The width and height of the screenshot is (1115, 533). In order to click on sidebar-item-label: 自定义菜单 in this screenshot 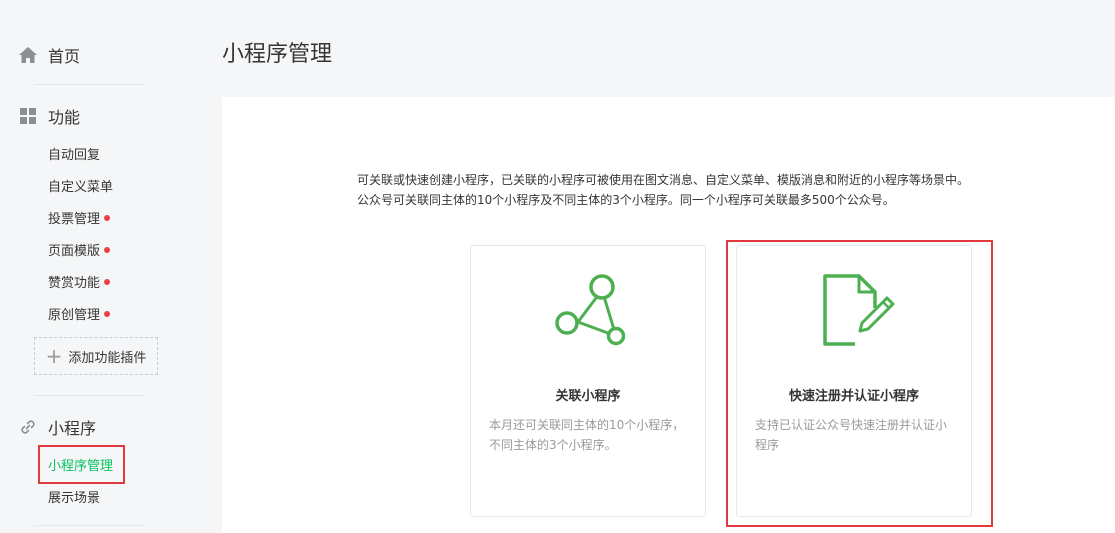, I will do `click(81, 187)`.